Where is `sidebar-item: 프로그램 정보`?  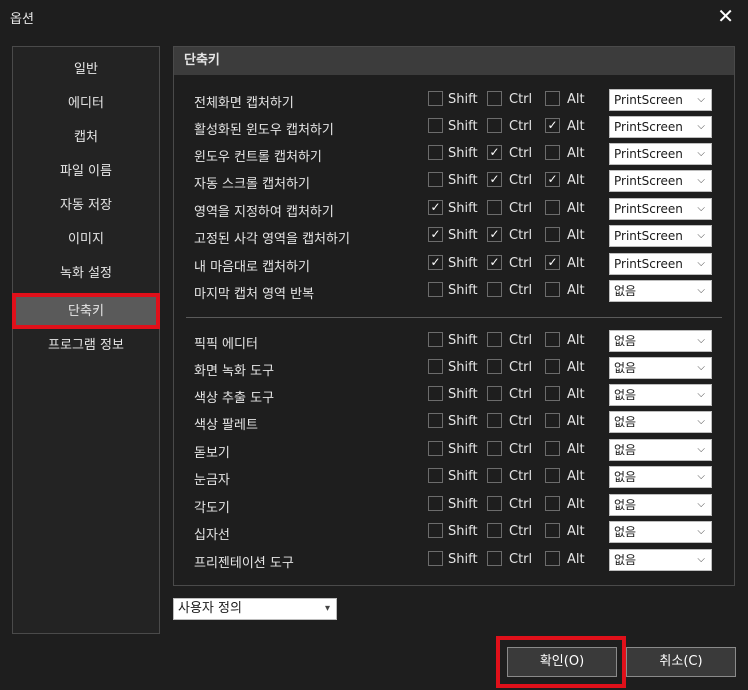
sidebar-item: 프로그램 정보 is located at coordinates (86, 346).